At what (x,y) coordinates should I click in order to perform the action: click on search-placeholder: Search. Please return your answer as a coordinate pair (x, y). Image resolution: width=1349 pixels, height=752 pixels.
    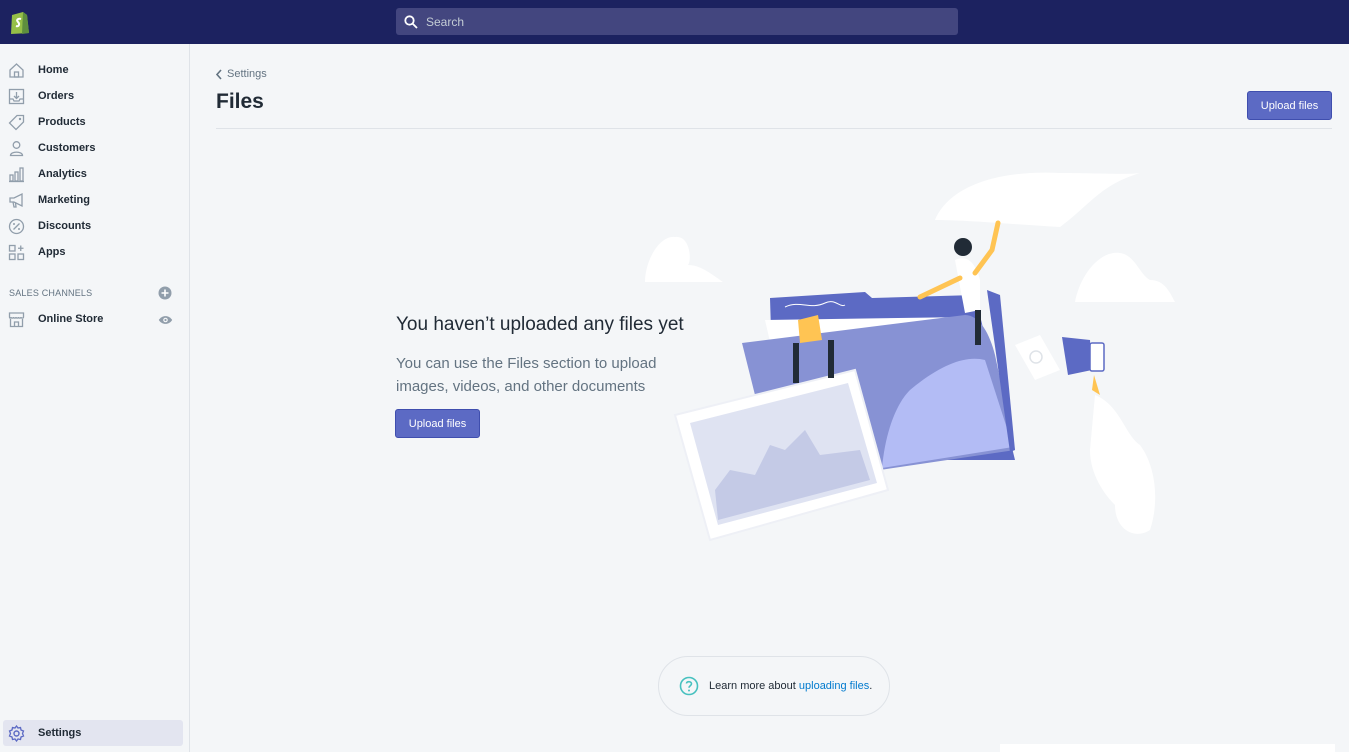
    Looking at the image, I should click on (445, 21).